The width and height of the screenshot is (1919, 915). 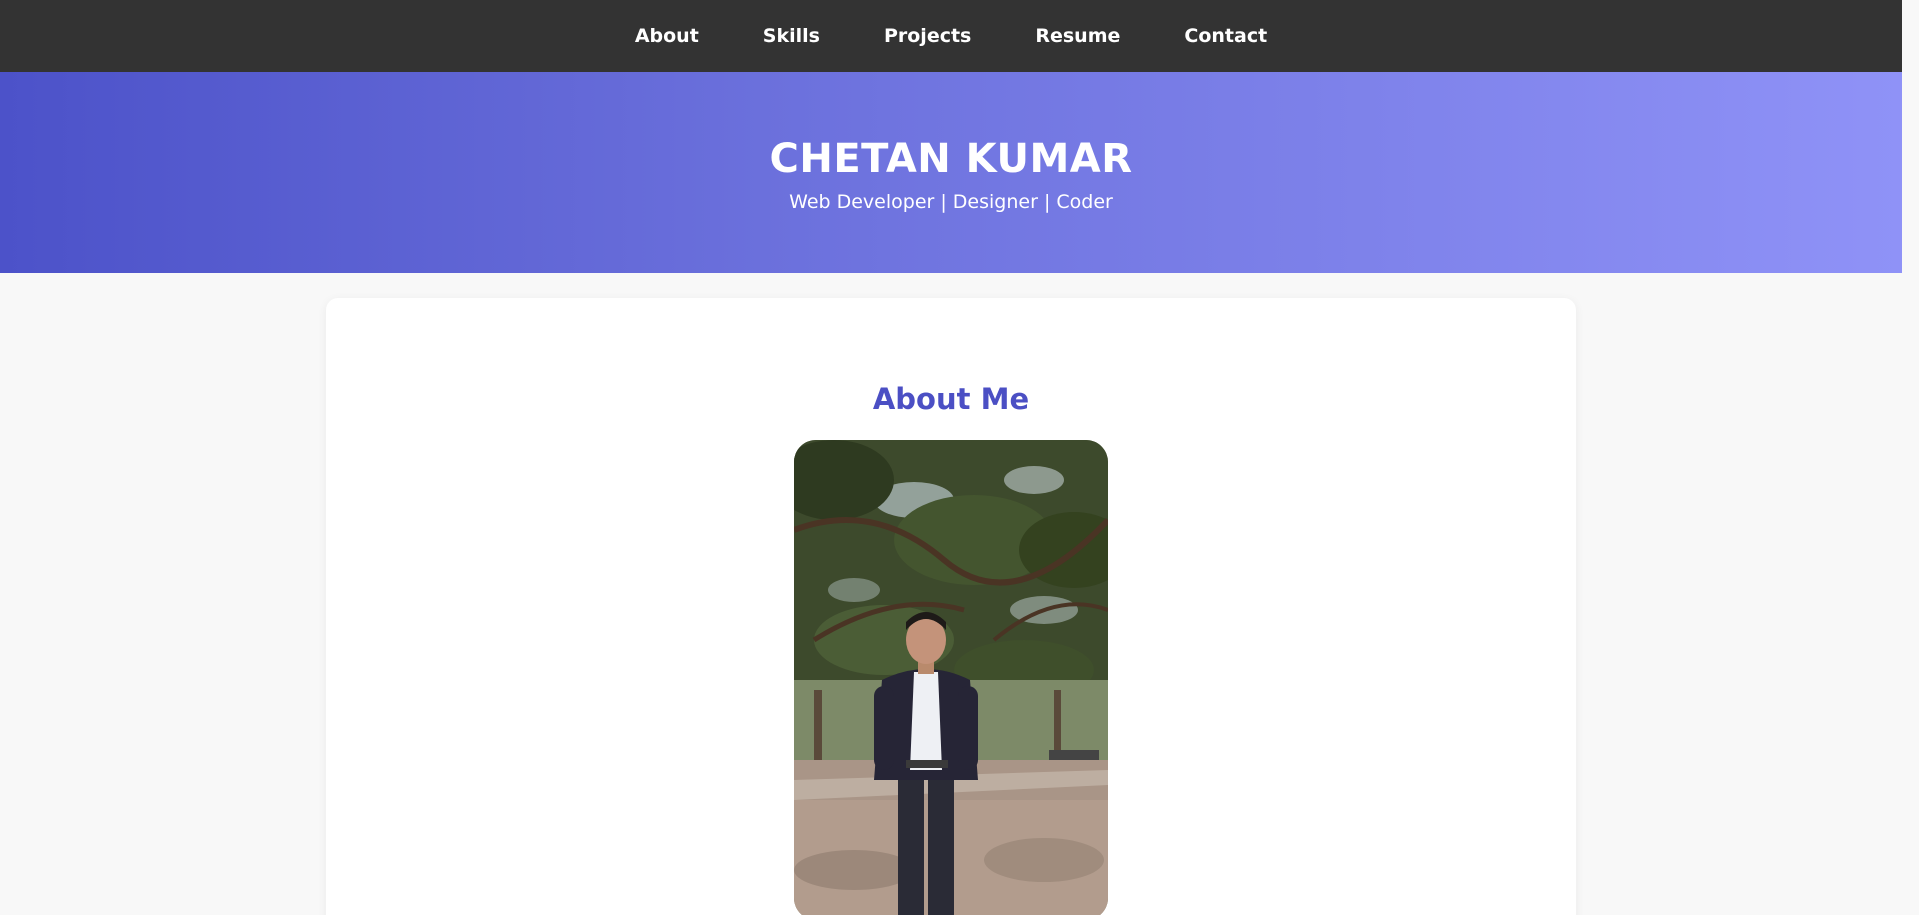 I want to click on navbar: About Skills Projects Resume Contact, so click(x=951, y=36).